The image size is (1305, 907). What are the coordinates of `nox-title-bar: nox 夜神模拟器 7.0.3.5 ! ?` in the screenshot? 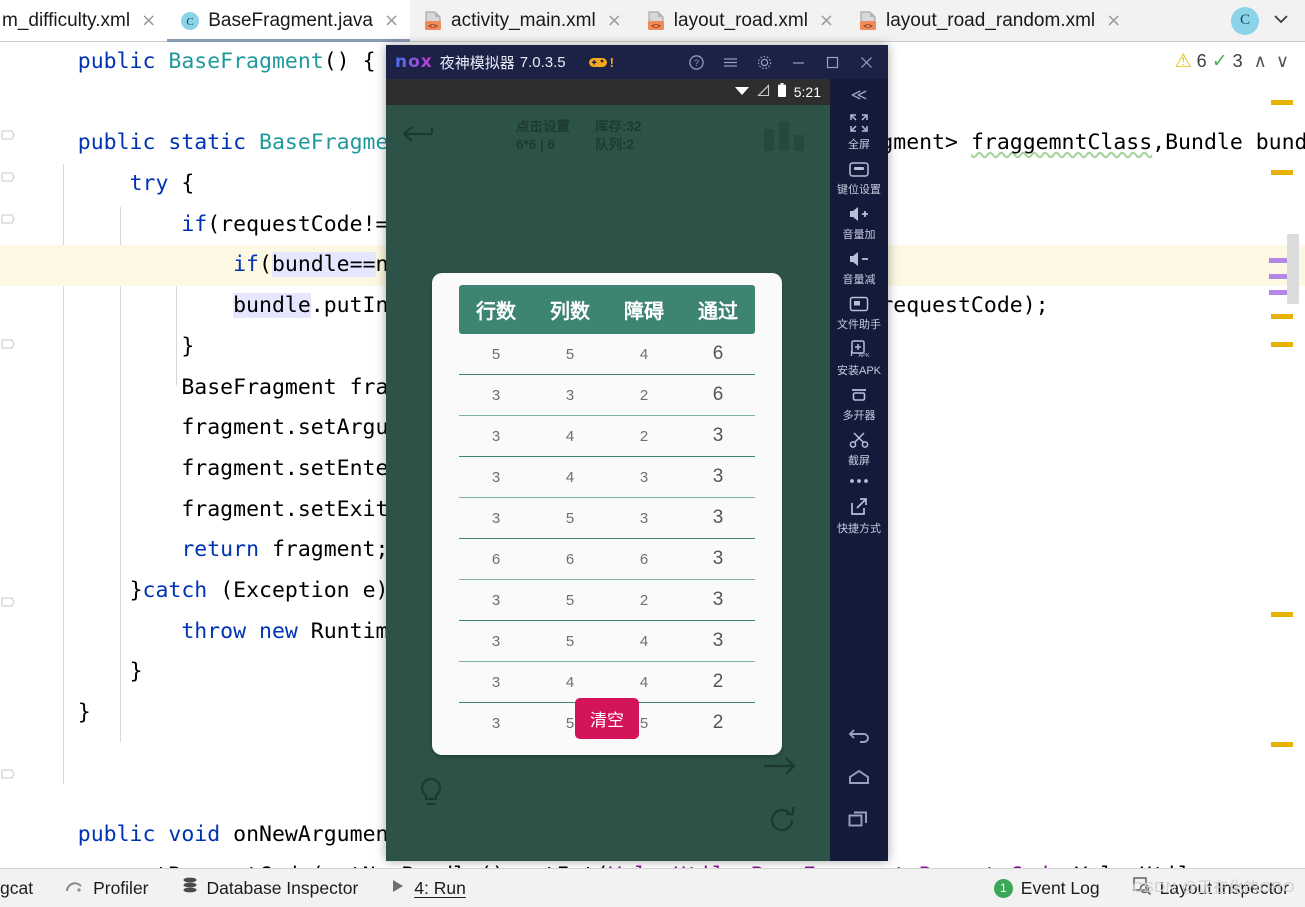 It's located at (637, 62).